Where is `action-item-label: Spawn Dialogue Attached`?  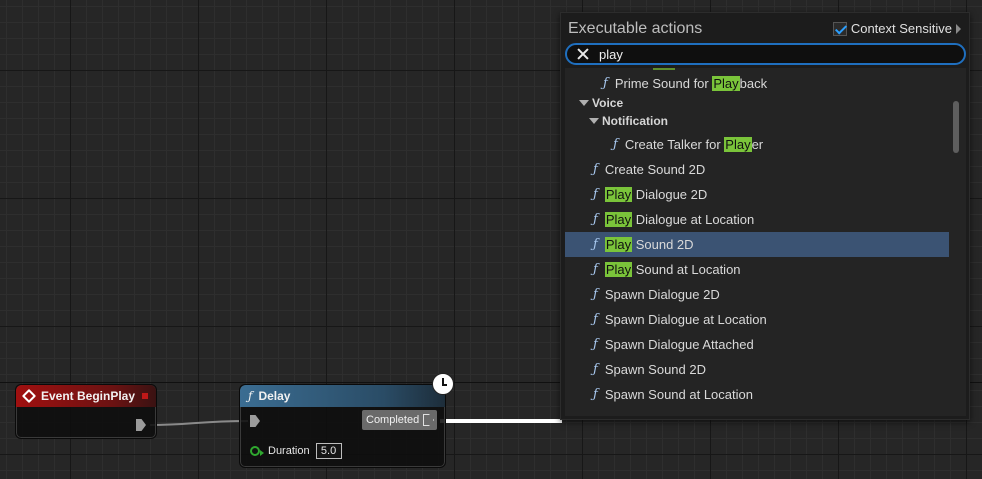
action-item-label: Spawn Dialogue Attached is located at coordinates (679, 344).